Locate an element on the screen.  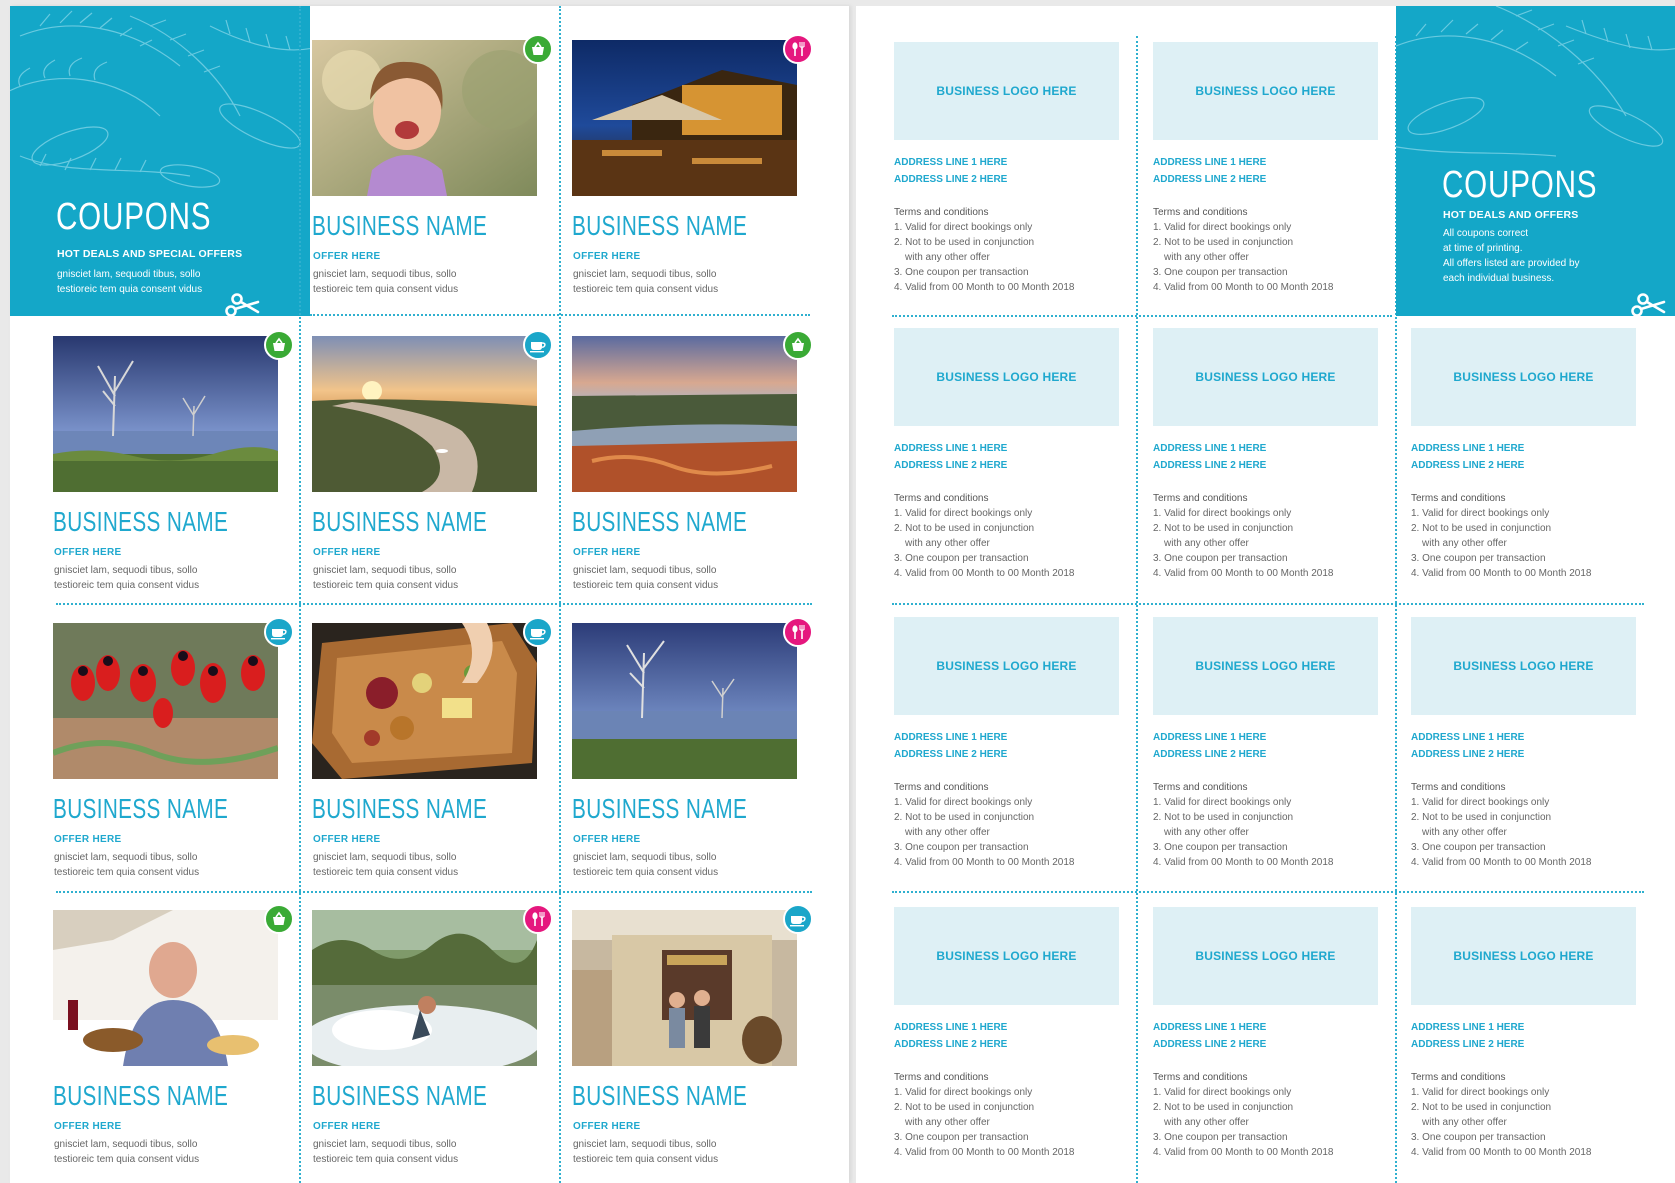
scissors-icon is located at coordinates (1648, 304).